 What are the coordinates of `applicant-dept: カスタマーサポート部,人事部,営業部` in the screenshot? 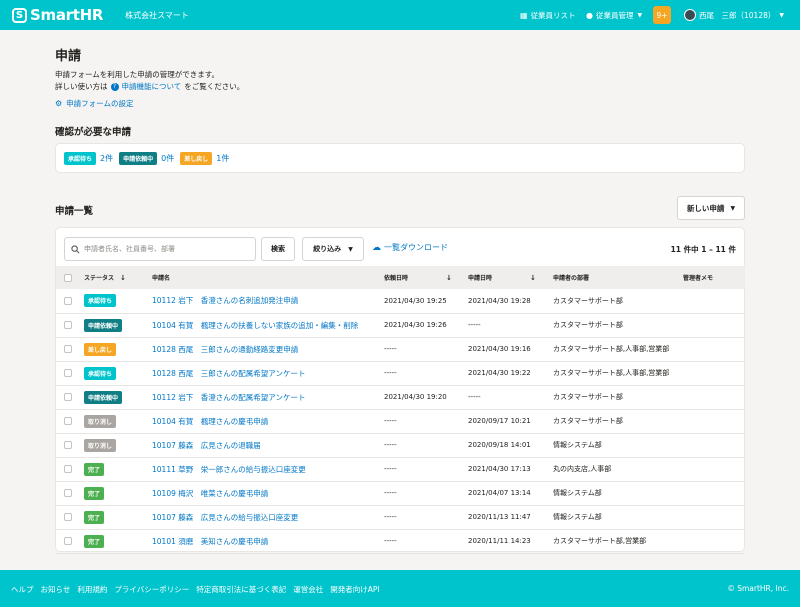 It's located at (611, 373).